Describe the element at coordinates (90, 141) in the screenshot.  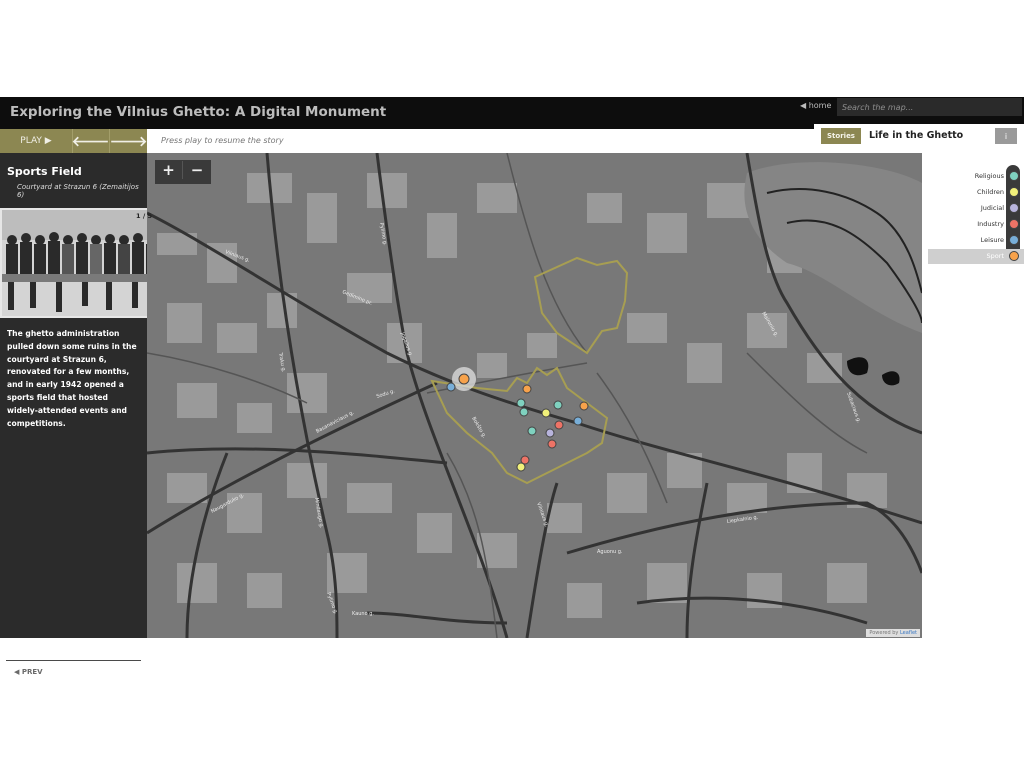
I see `previous-arrow-button: 🡐` at that location.